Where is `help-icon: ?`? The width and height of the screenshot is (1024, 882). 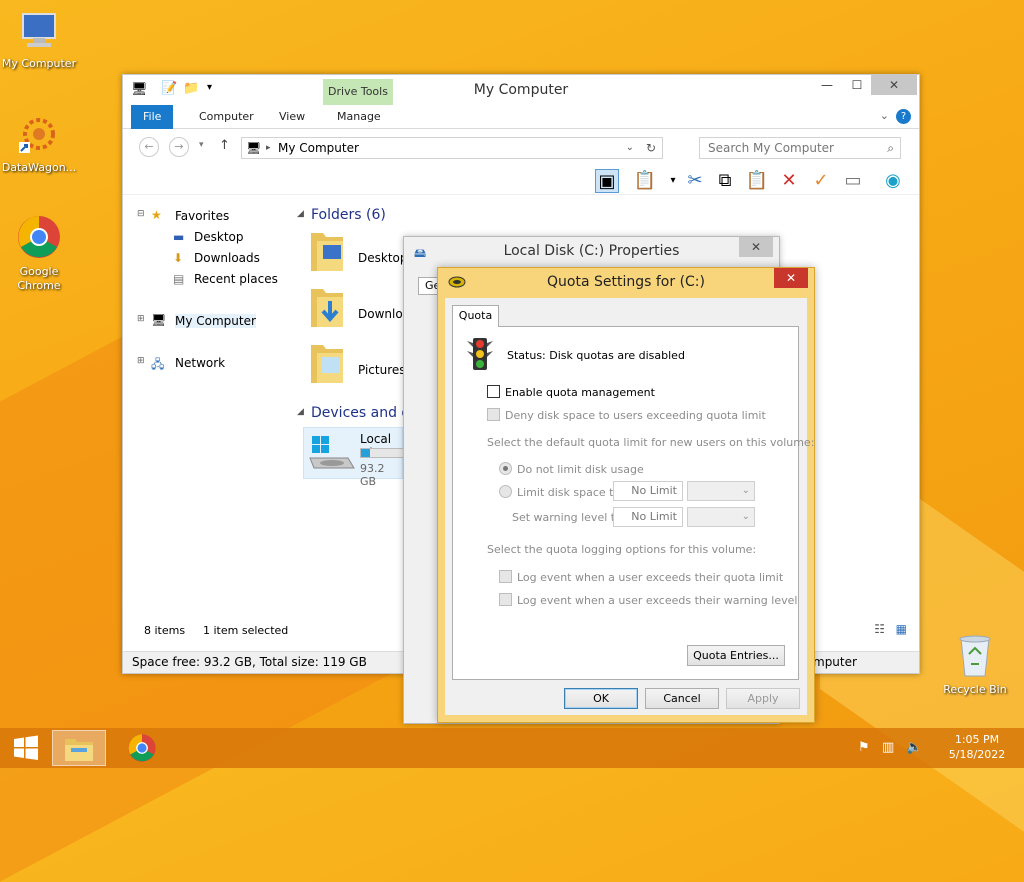
help-icon: ? is located at coordinates (903, 116).